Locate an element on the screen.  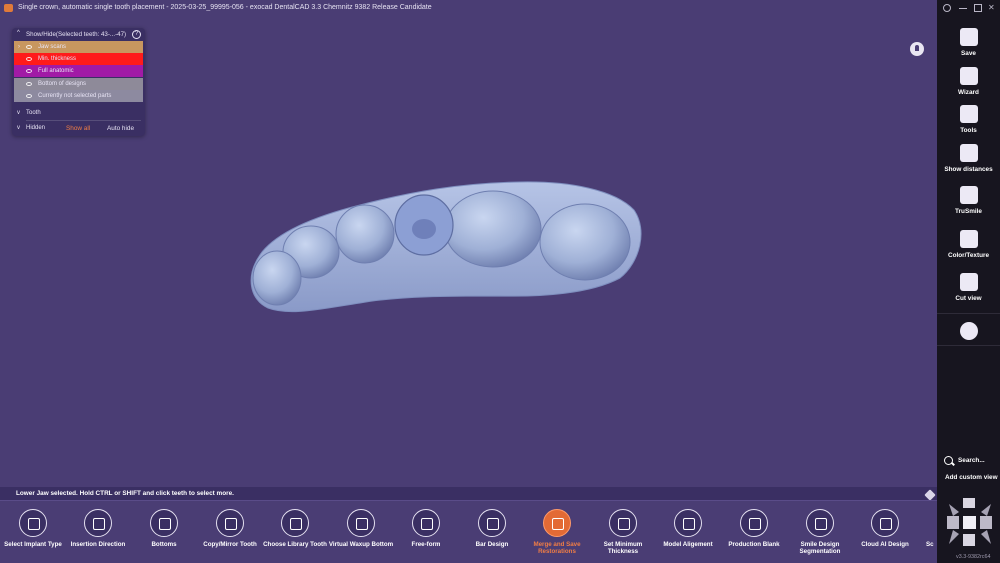
view-cube-left is located at coordinates (953, 522).